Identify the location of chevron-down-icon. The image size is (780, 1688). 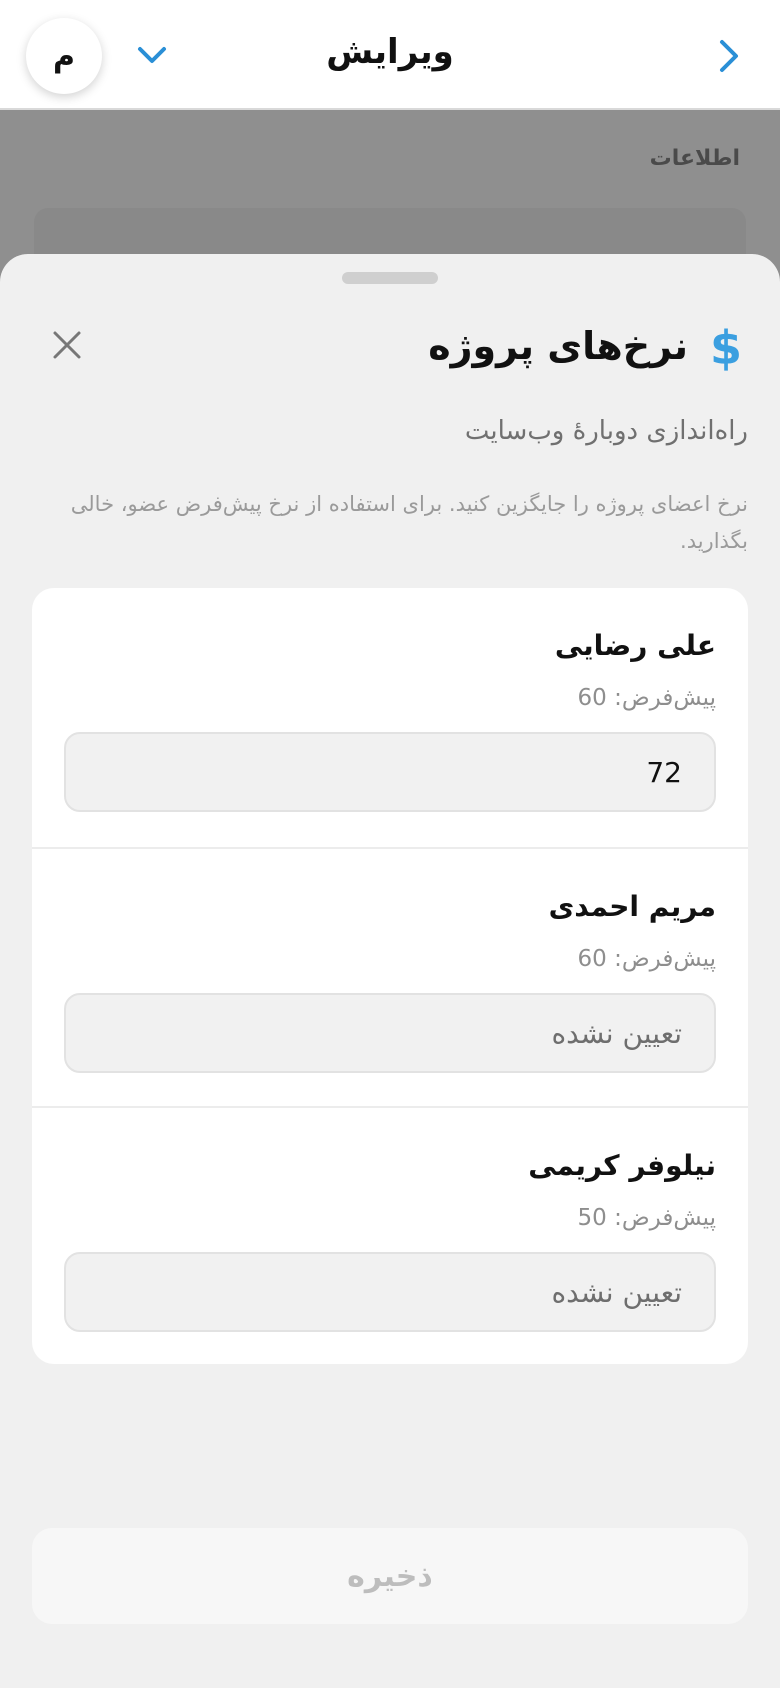
(152, 55).